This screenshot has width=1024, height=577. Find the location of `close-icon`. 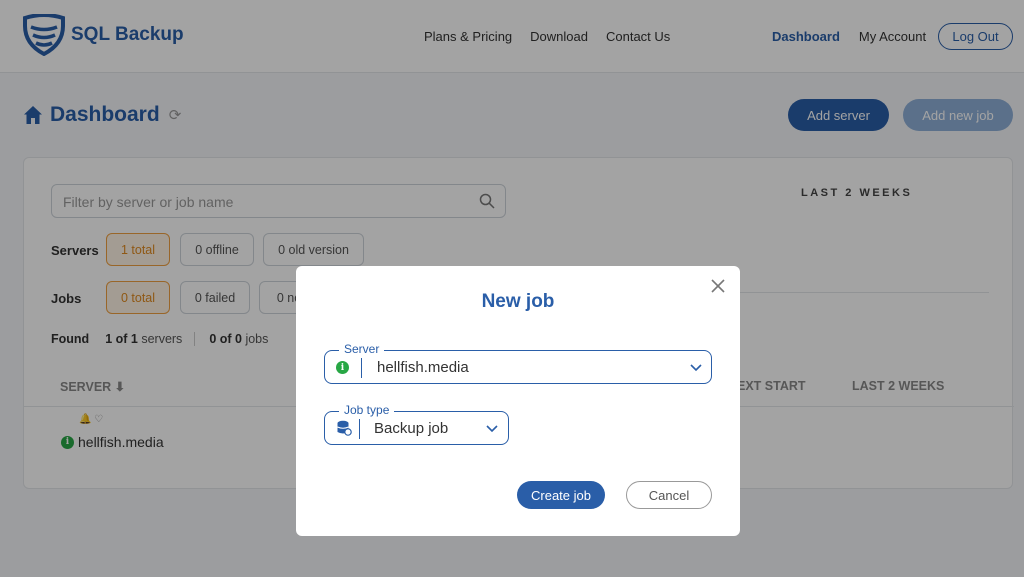

close-icon is located at coordinates (718, 286).